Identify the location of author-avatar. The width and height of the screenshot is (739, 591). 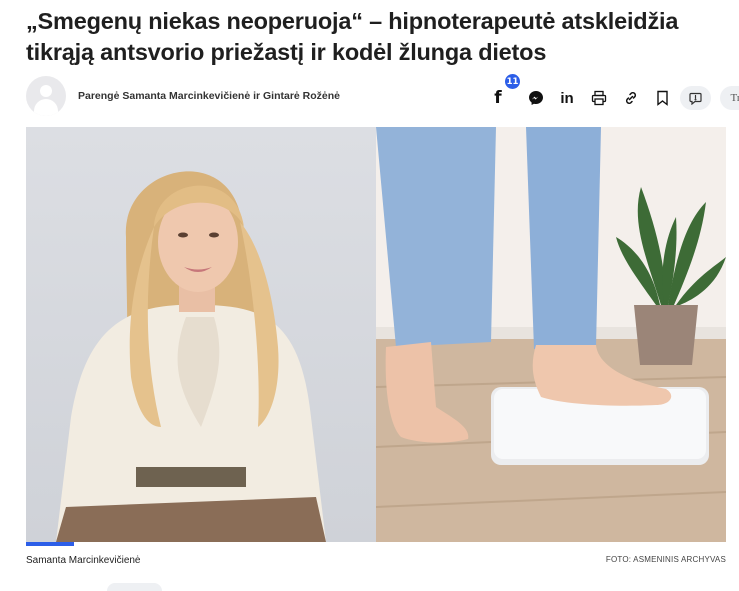
(46, 96).